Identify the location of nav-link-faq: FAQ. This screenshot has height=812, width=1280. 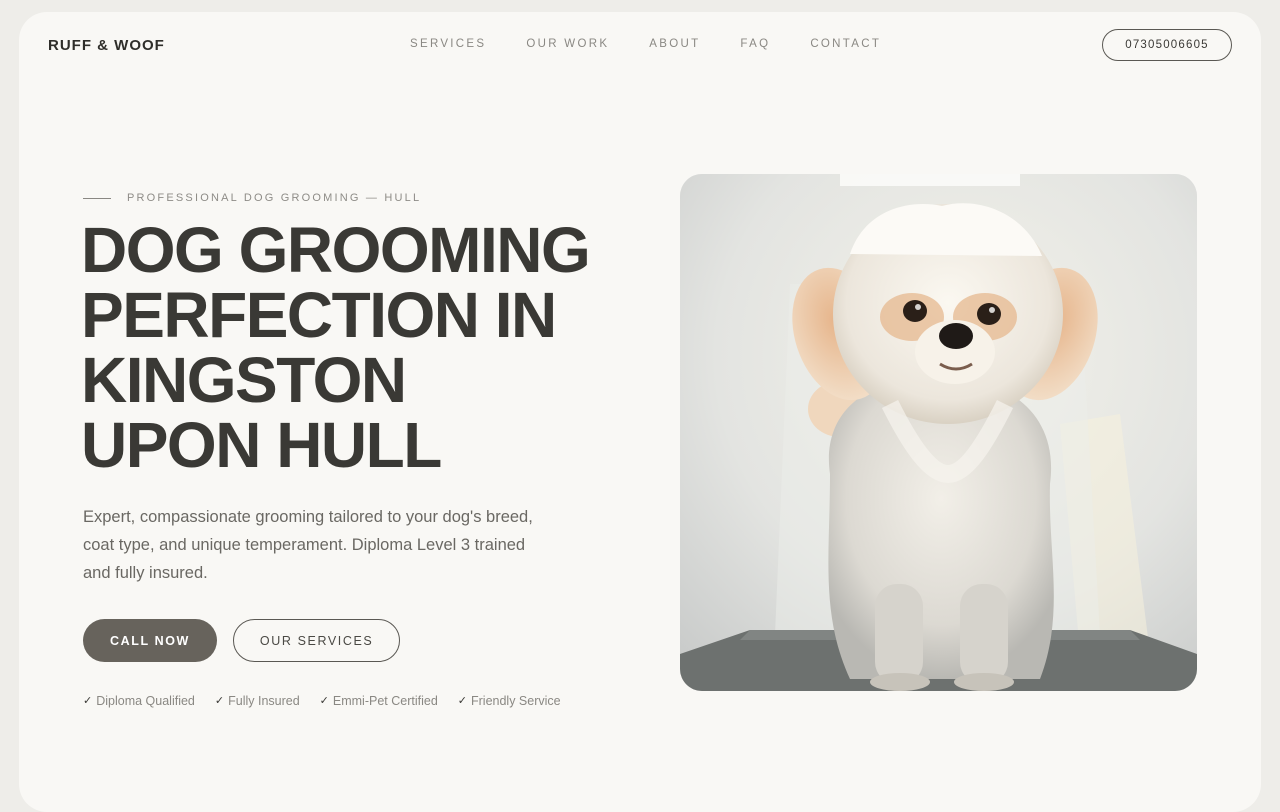
(755, 44).